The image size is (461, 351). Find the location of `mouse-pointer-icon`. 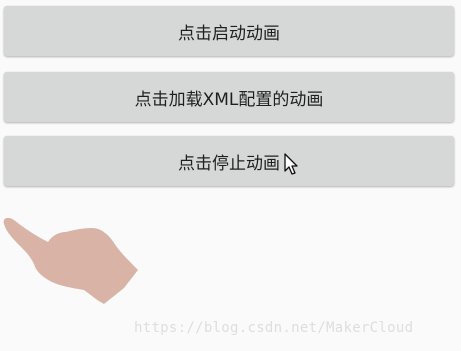

mouse-pointer-icon is located at coordinates (291, 164).